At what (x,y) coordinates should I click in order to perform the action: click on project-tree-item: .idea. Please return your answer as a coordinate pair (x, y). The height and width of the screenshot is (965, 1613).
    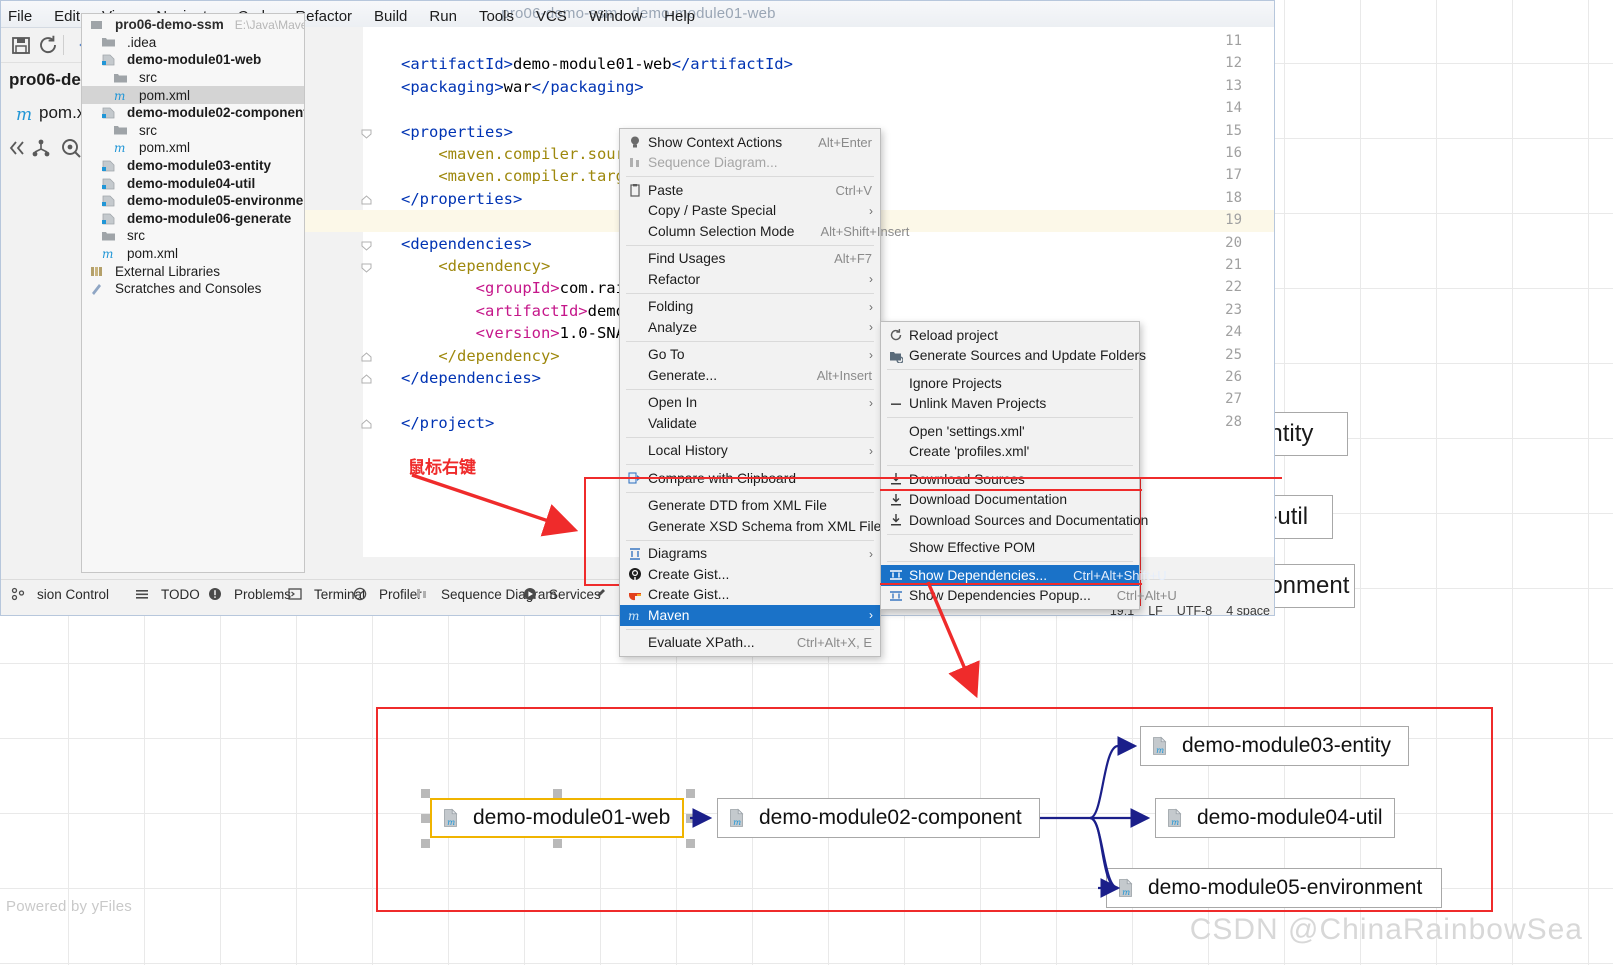
    Looking at the image, I should click on (193, 43).